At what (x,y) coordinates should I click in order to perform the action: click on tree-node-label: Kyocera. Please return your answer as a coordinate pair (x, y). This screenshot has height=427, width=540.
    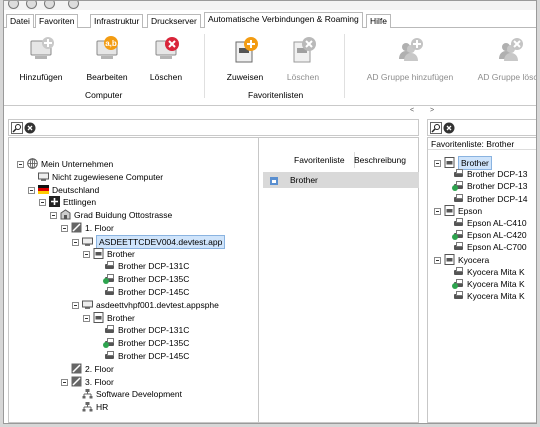
    Looking at the image, I should click on (474, 259).